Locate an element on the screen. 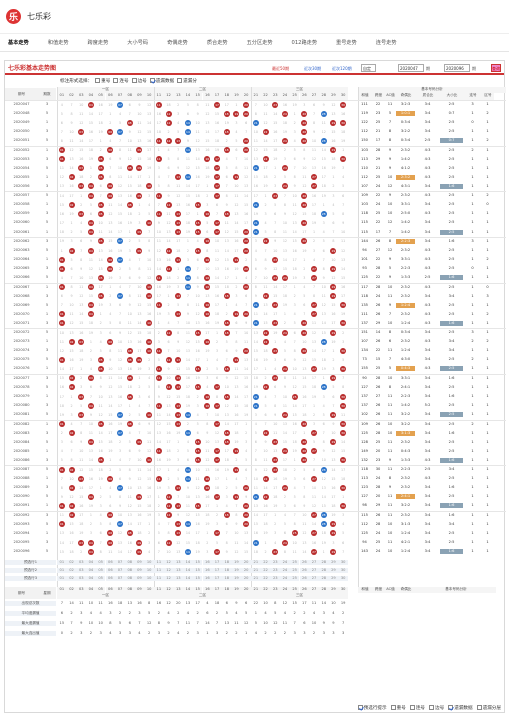  footer-option-4: 遗漏数据 is located at coordinates (460, 708).